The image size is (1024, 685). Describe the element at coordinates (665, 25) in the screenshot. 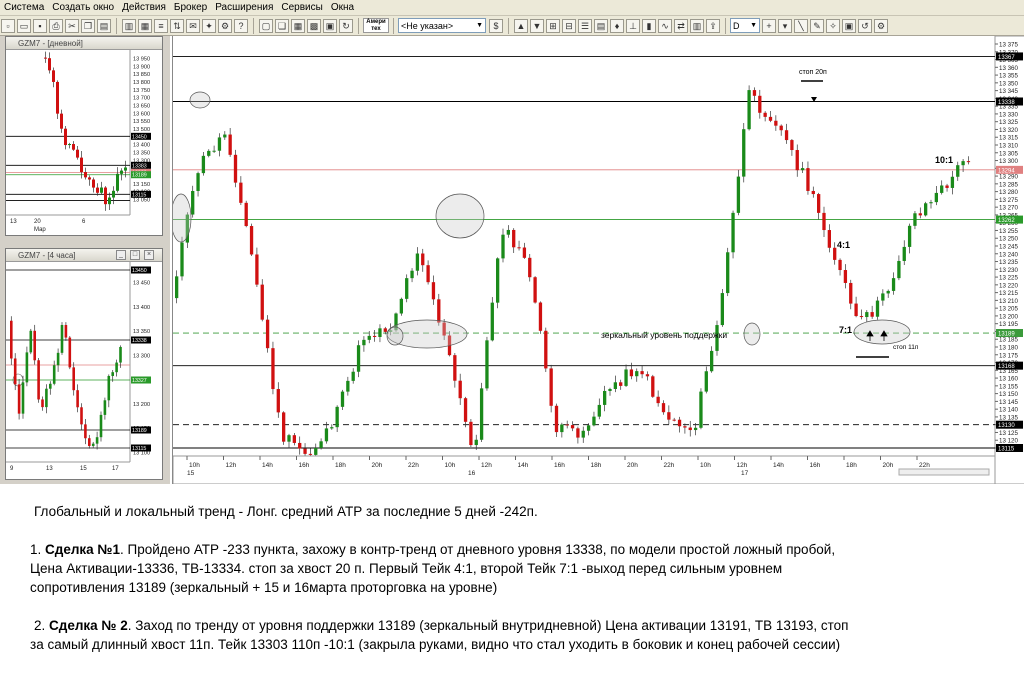

I see `indicator-icon: ∿` at that location.